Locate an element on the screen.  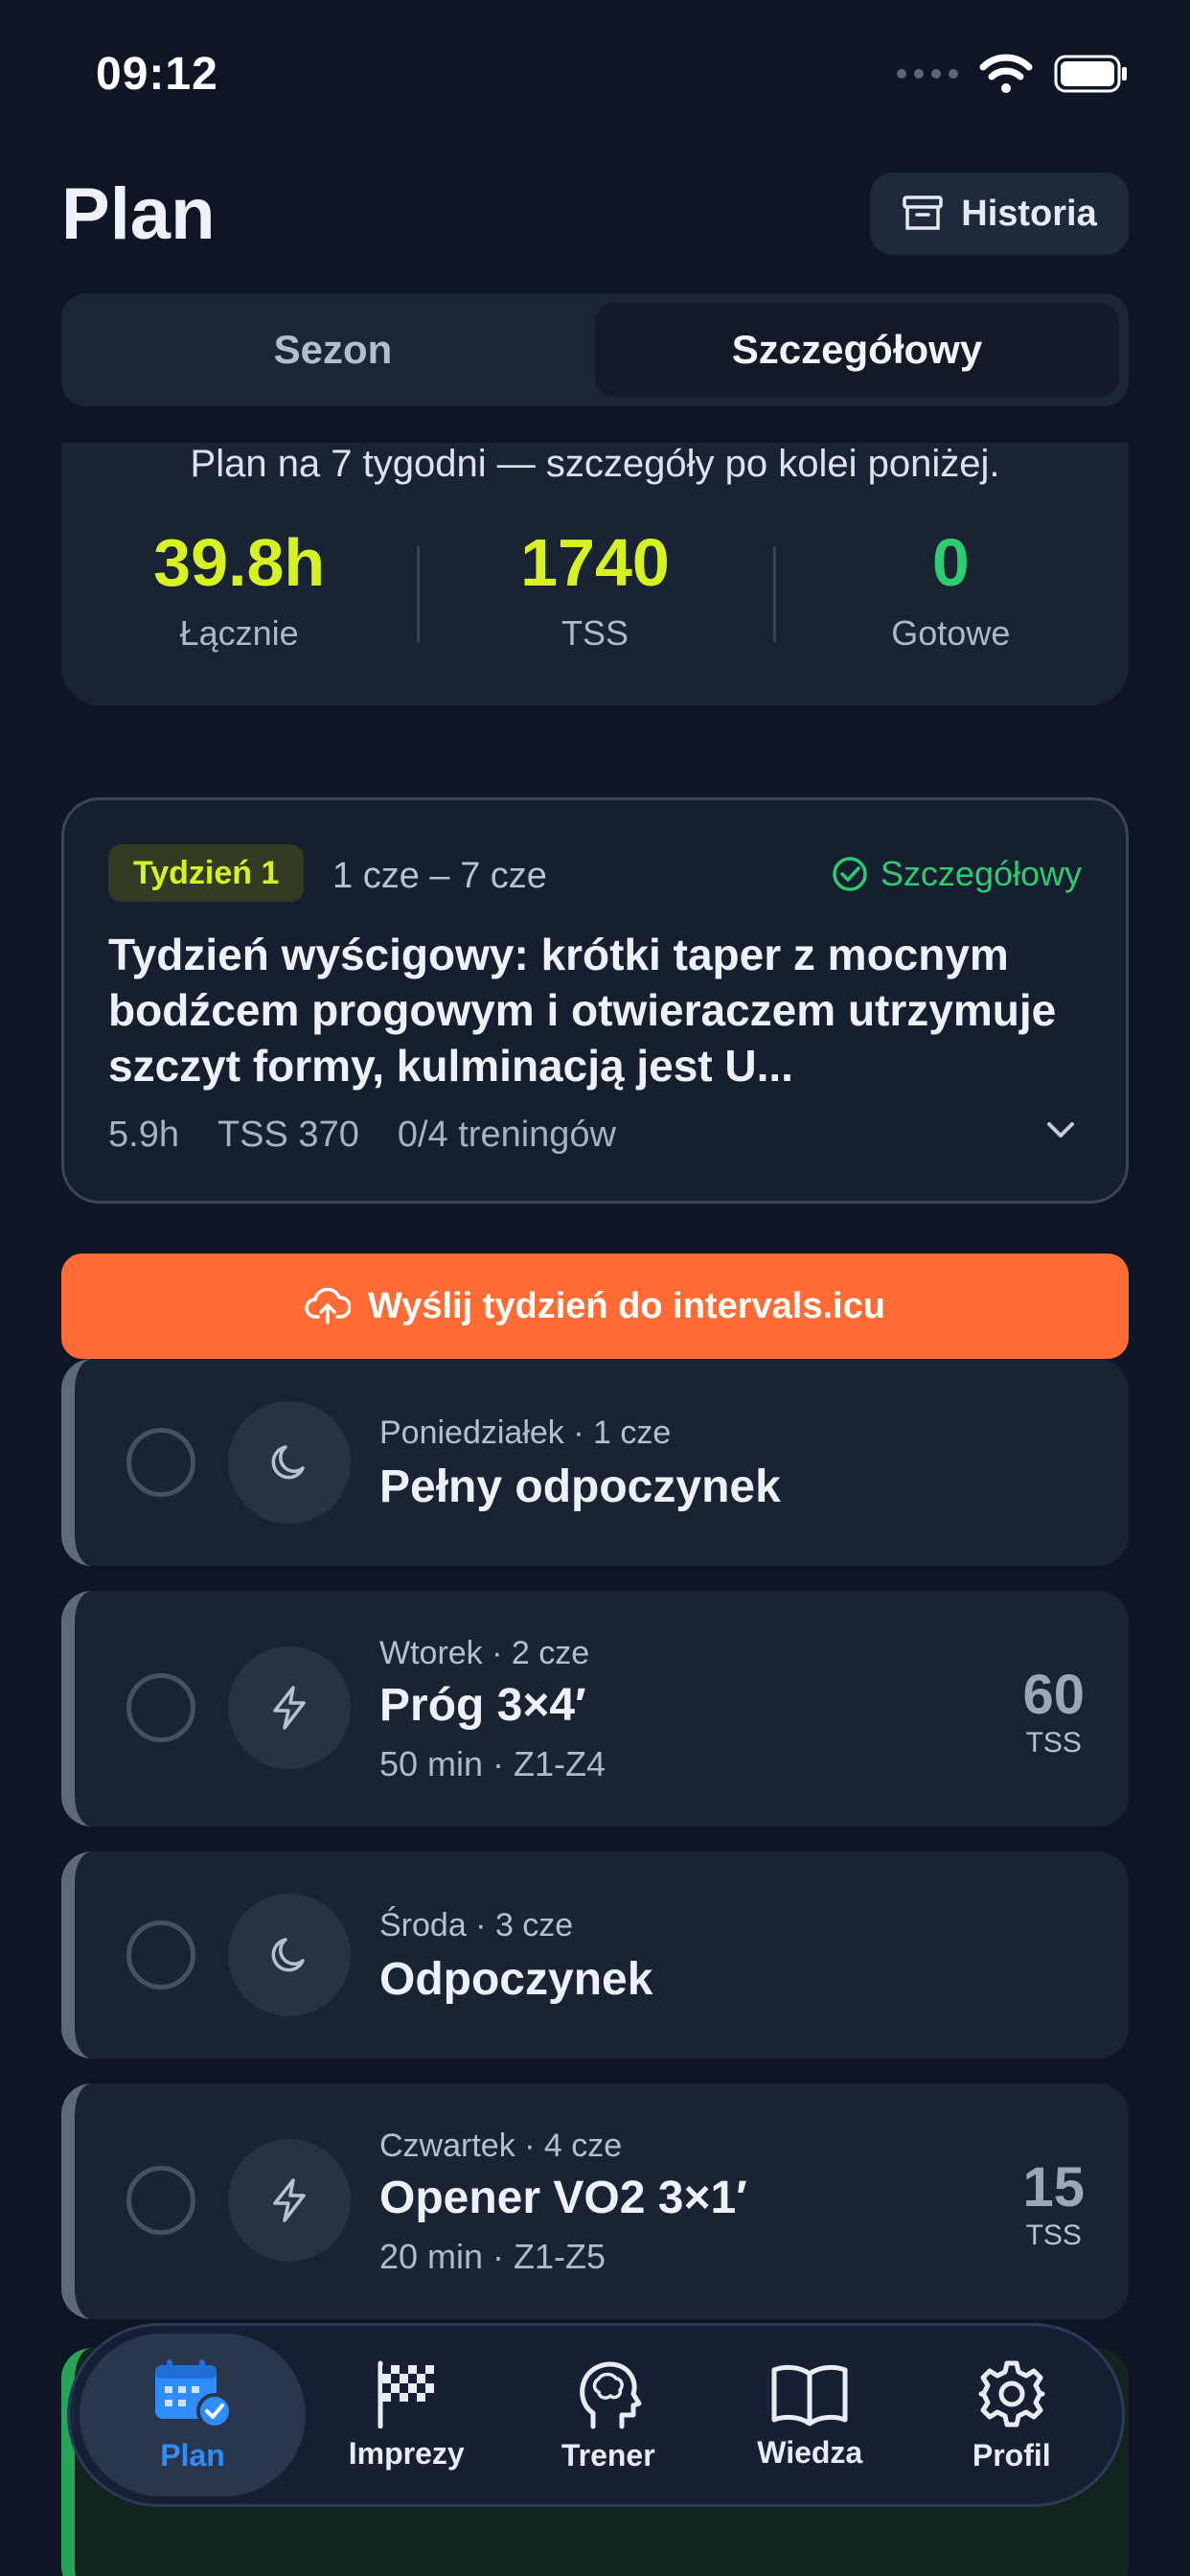
day-card-wednesday: Środa · 3 cze Odpoczynek is located at coordinates (595, 1955).